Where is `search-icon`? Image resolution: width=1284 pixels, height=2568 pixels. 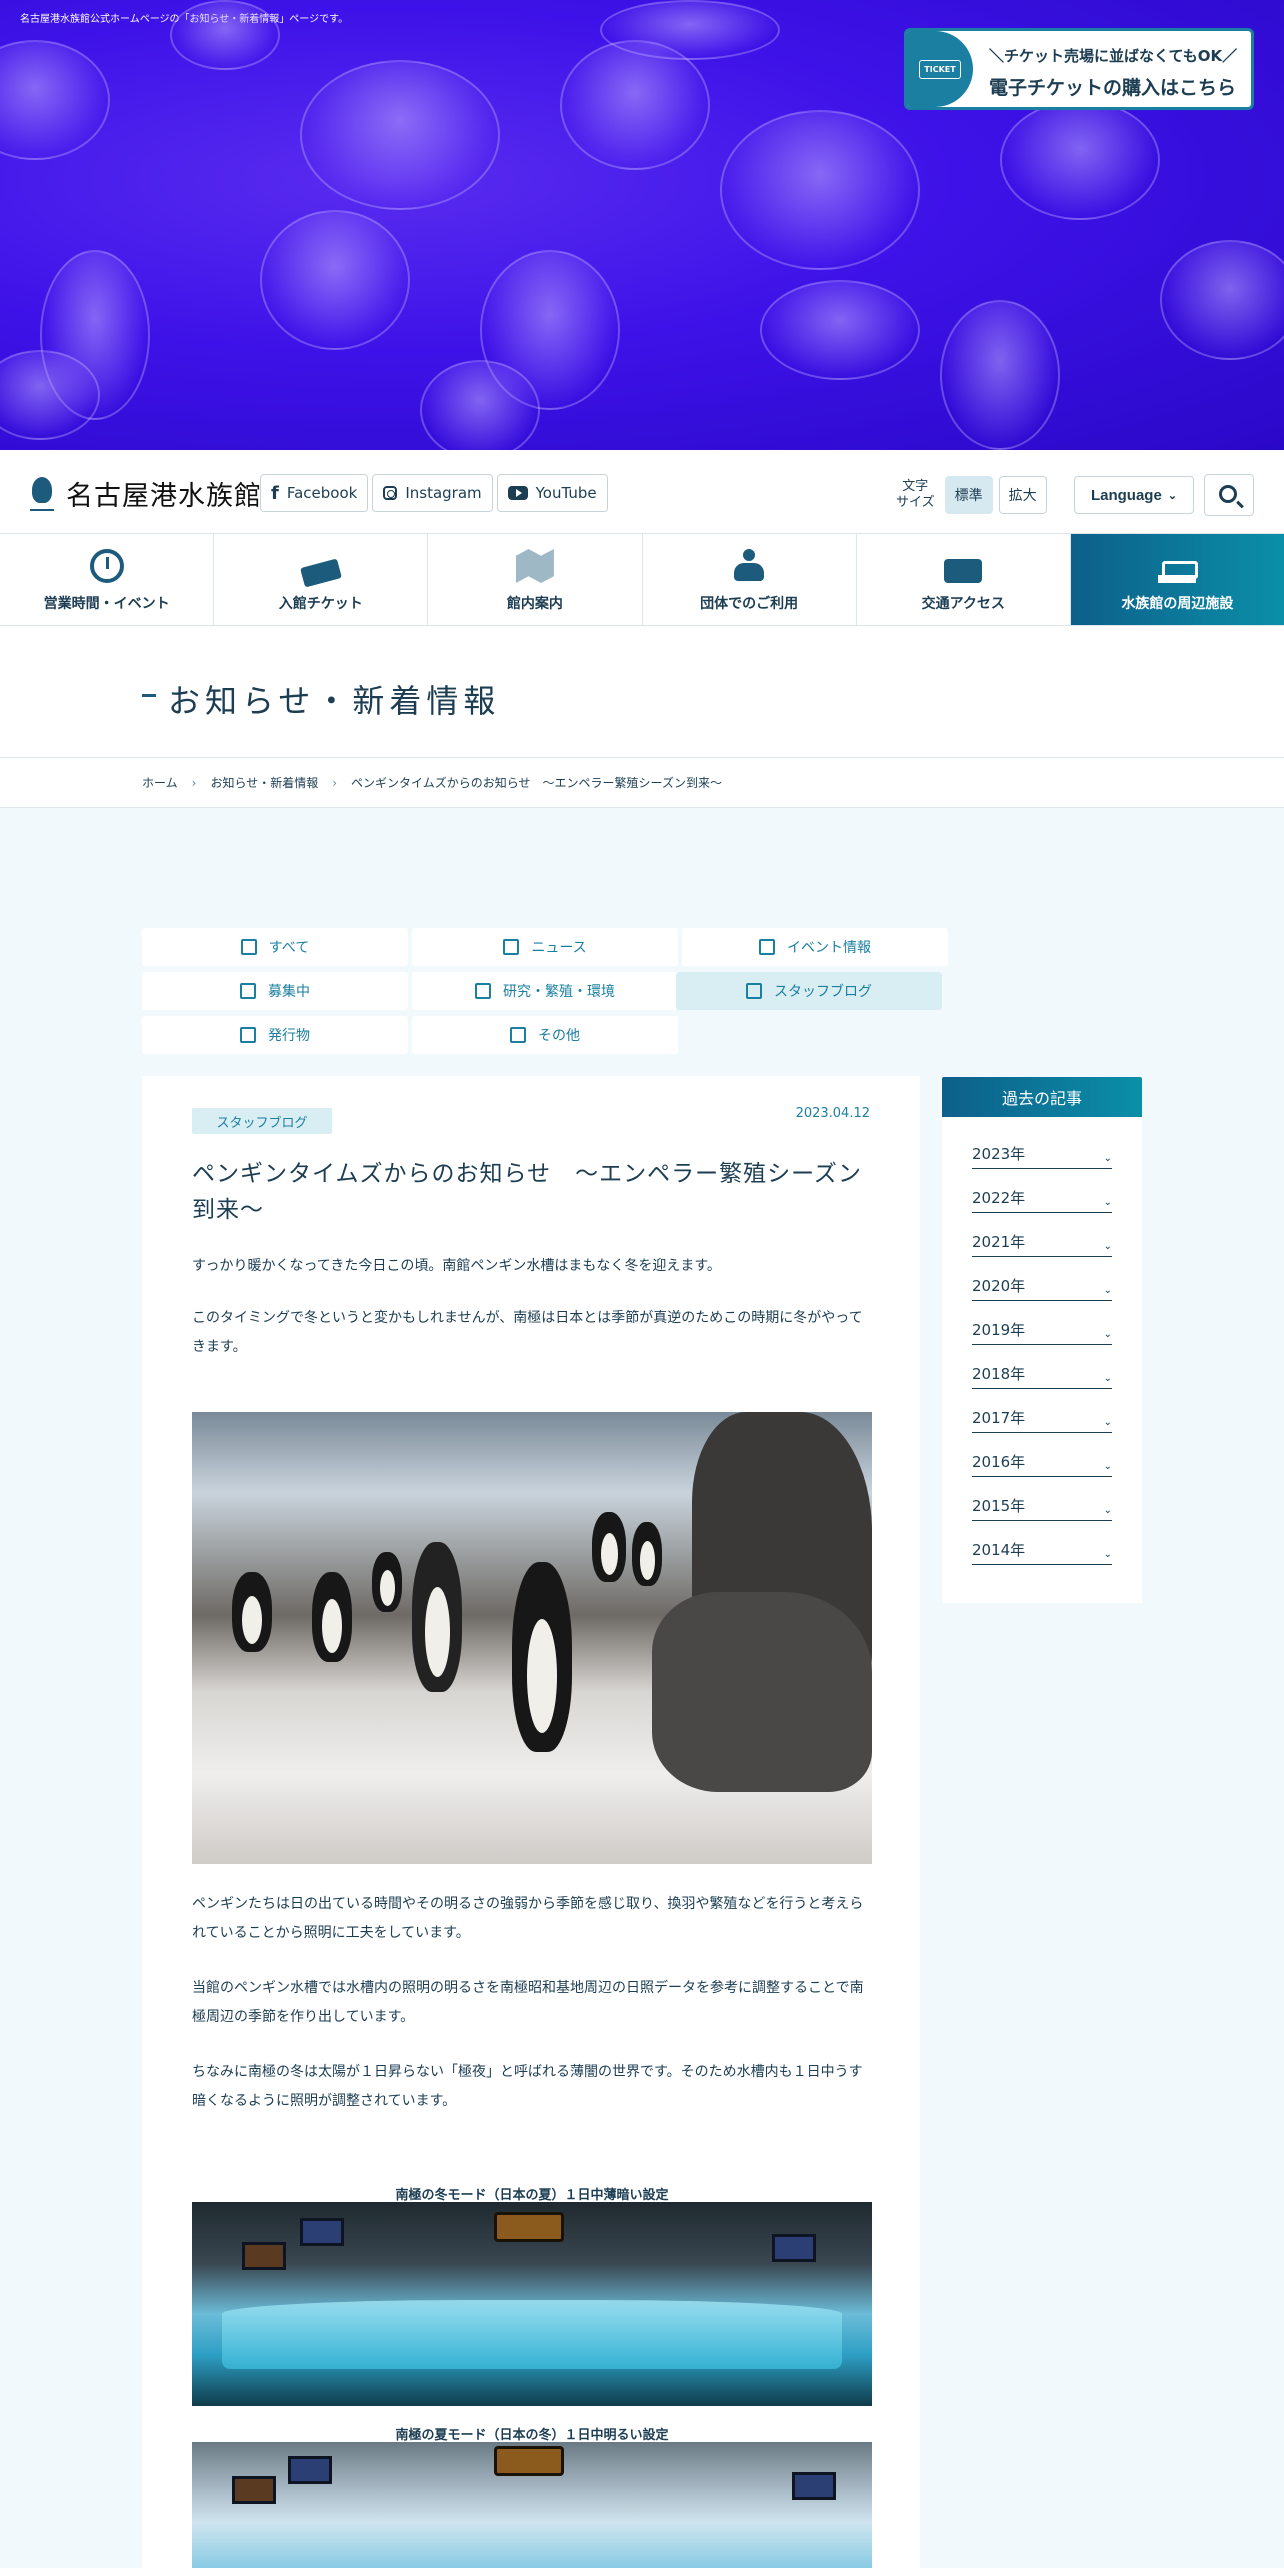 search-icon is located at coordinates (1228, 494).